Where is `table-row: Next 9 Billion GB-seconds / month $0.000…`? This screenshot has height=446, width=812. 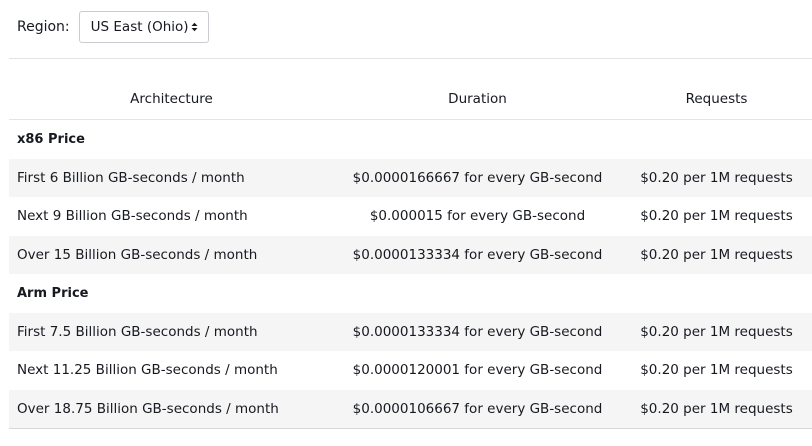
table-row: Next 9 Billion GB-seconds / month $0.000… is located at coordinates (410, 216).